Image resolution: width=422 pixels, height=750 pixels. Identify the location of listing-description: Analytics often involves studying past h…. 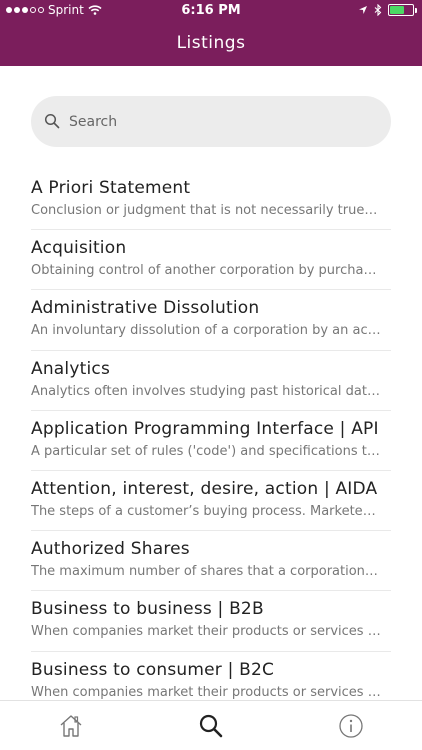
(206, 391).